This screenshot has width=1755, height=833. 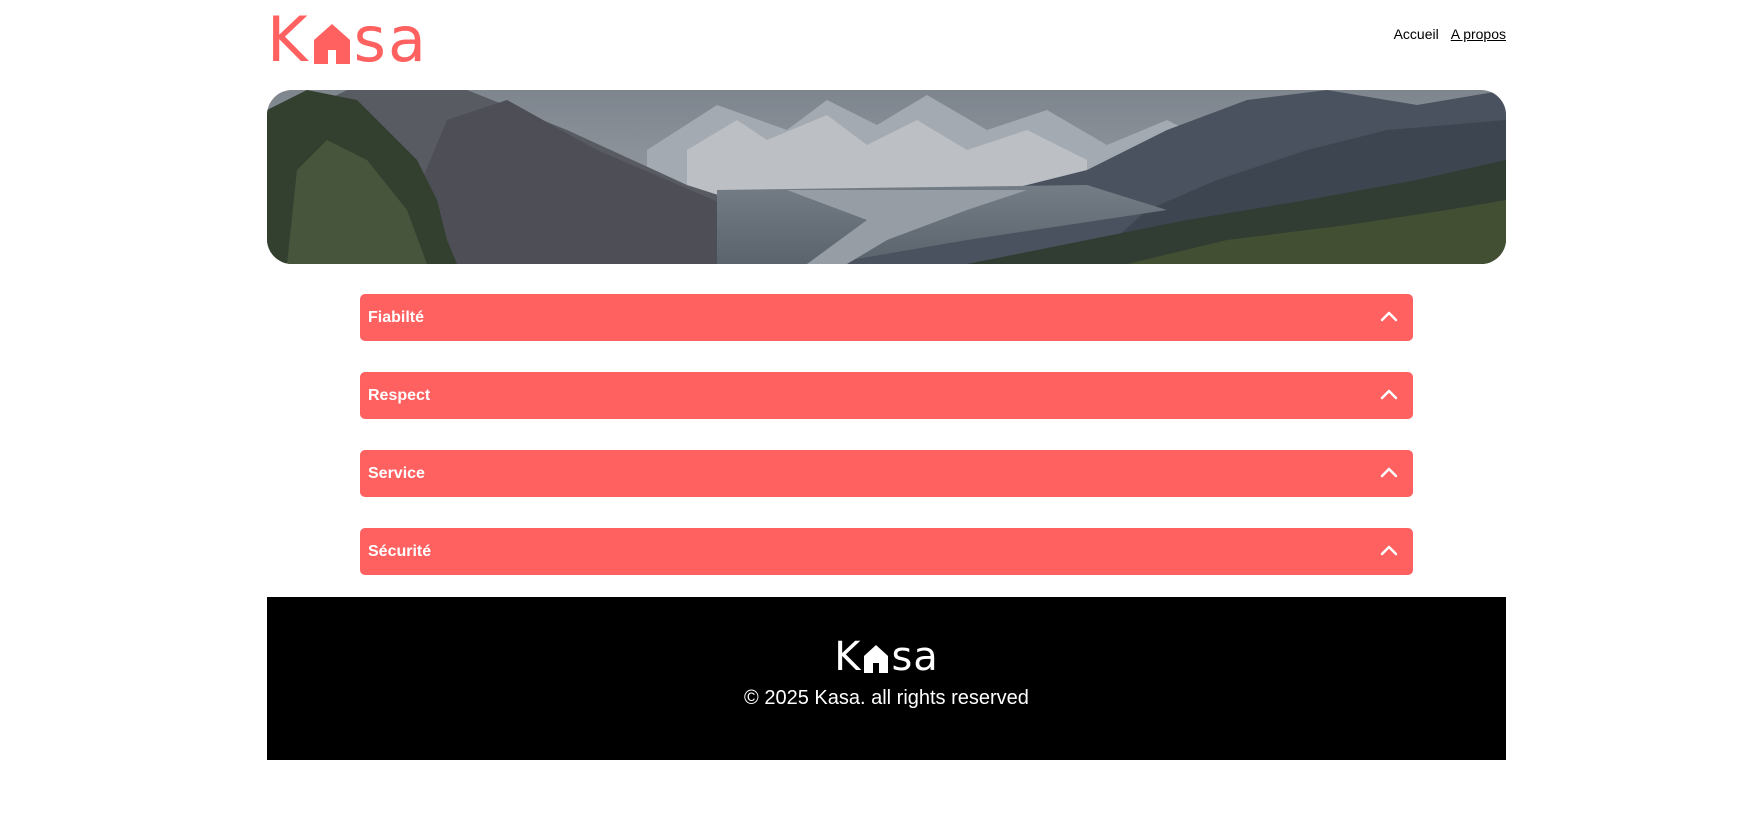 What do you see at coordinates (396, 317) in the screenshot?
I see `collapse-title: Fiabilté` at bounding box center [396, 317].